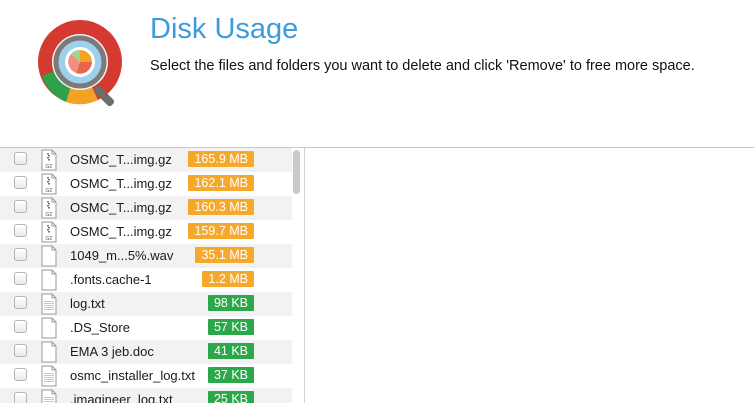 The height and width of the screenshot is (403, 754). What do you see at coordinates (296, 172) in the screenshot?
I see `scrollbar-thumb` at bounding box center [296, 172].